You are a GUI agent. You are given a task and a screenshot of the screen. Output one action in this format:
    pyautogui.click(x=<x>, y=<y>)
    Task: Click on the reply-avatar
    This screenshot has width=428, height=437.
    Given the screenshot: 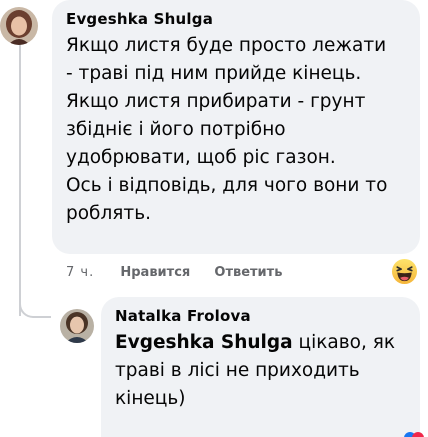 What is the action you would take?
    pyautogui.click(x=77, y=326)
    